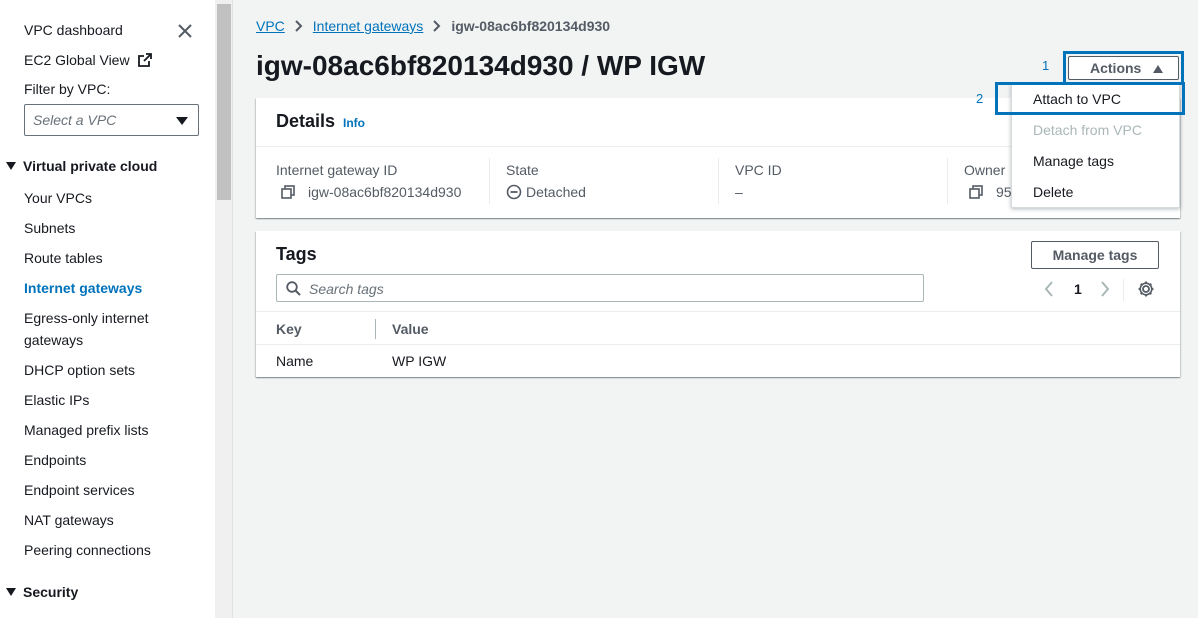 The width and height of the screenshot is (1198, 618). What do you see at coordinates (1087, 130) in the screenshot?
I see `menu-item-detach-from-vpc: Detach from VPC` at bounding box center [1087, 130].